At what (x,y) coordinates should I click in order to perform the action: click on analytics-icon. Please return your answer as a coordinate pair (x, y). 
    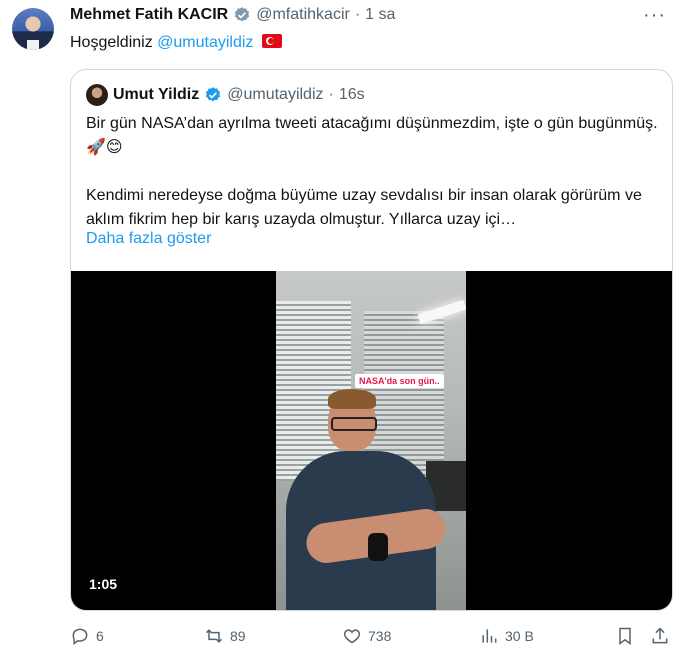
    Looking at the image, I should click on (489, 636).